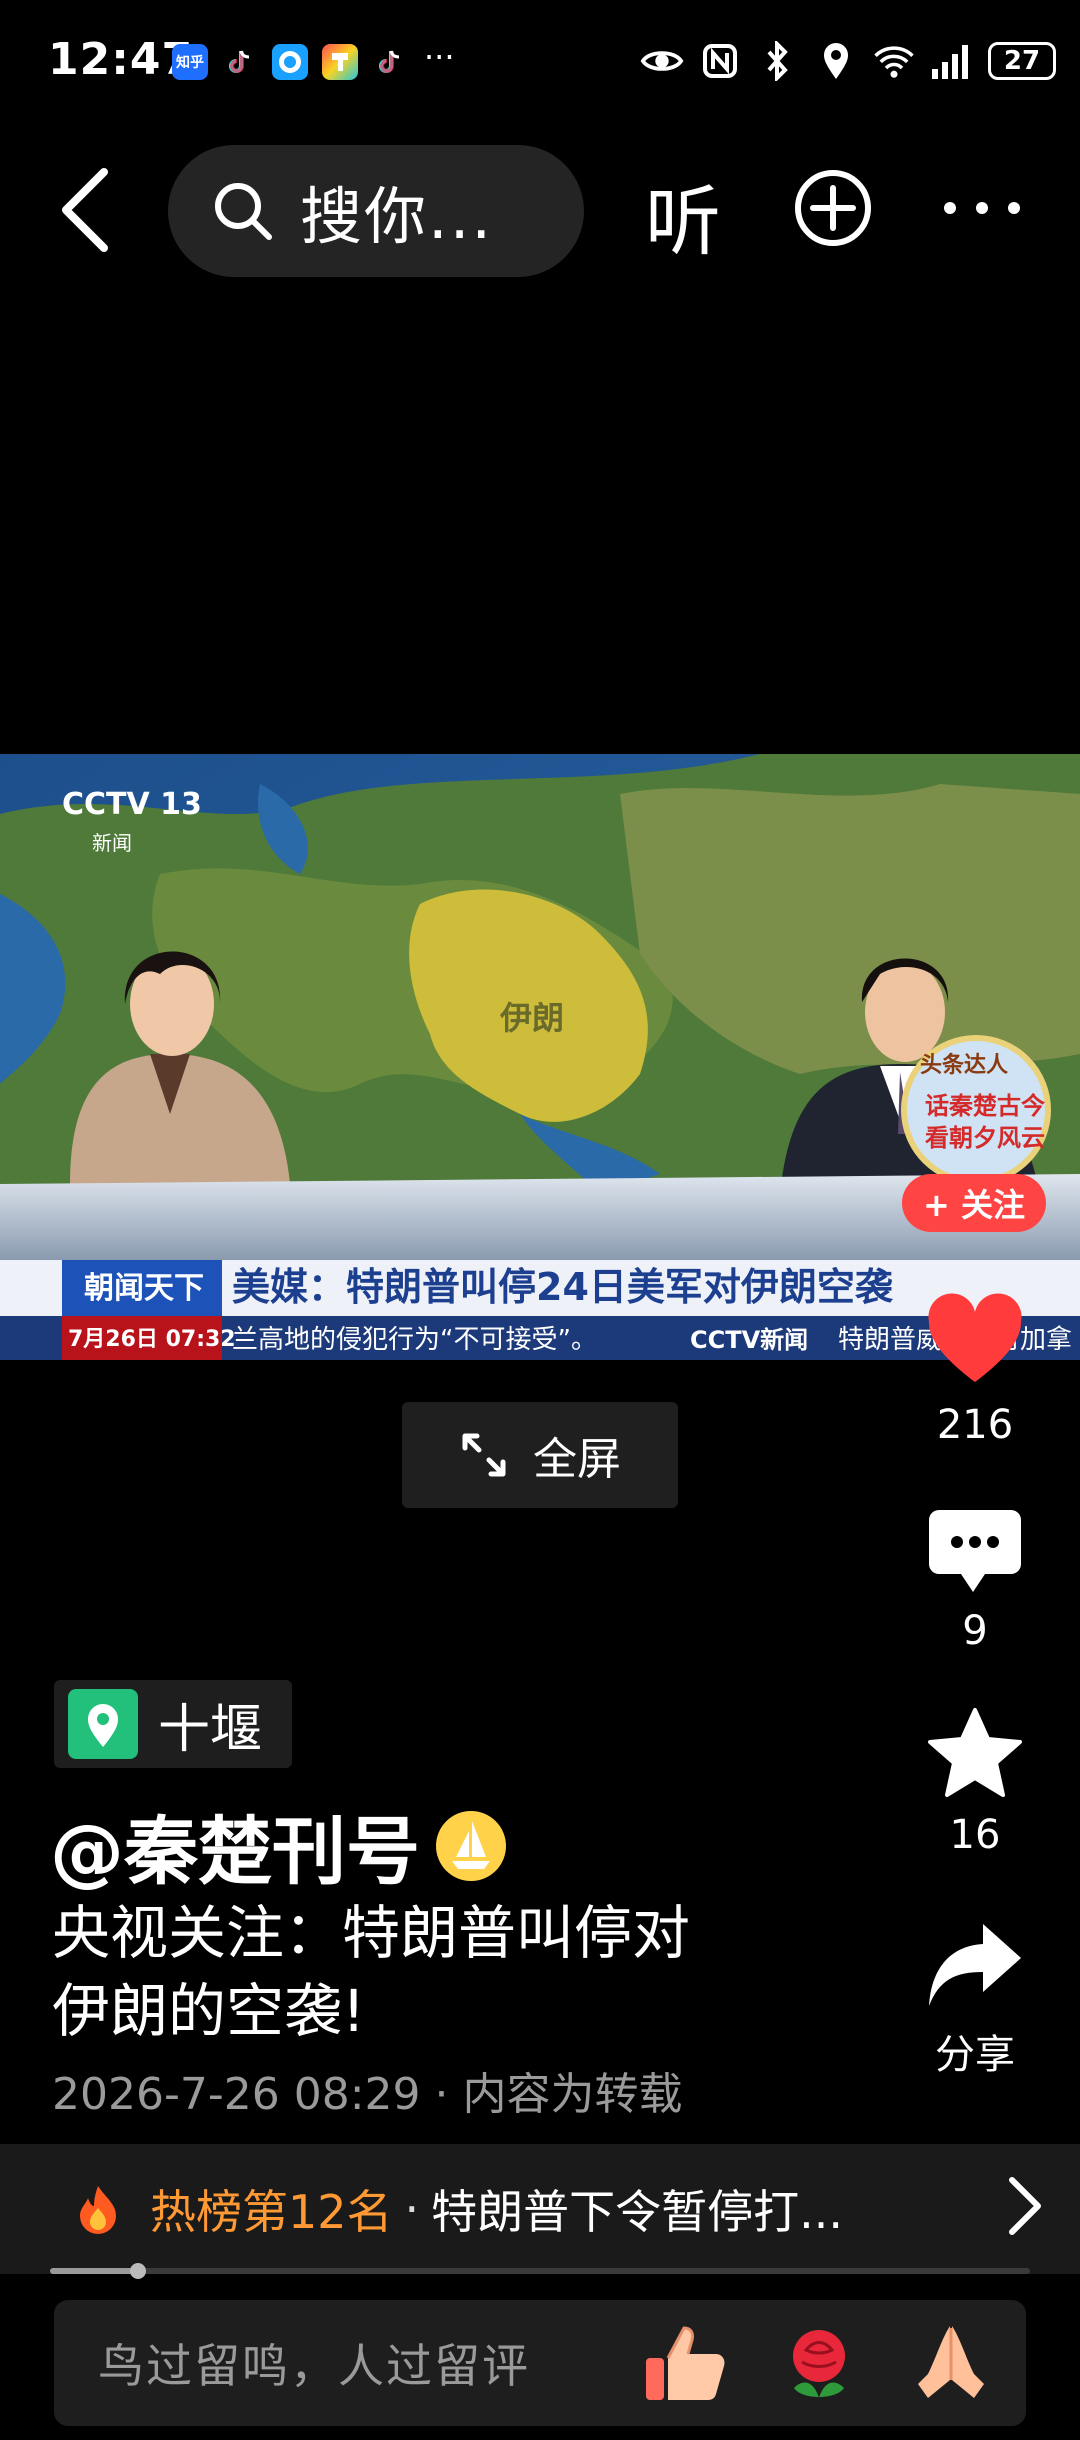 The height and width of the screenshot is (2440, 1080). I want to click on bluetooth-icon, so click(778, 61).